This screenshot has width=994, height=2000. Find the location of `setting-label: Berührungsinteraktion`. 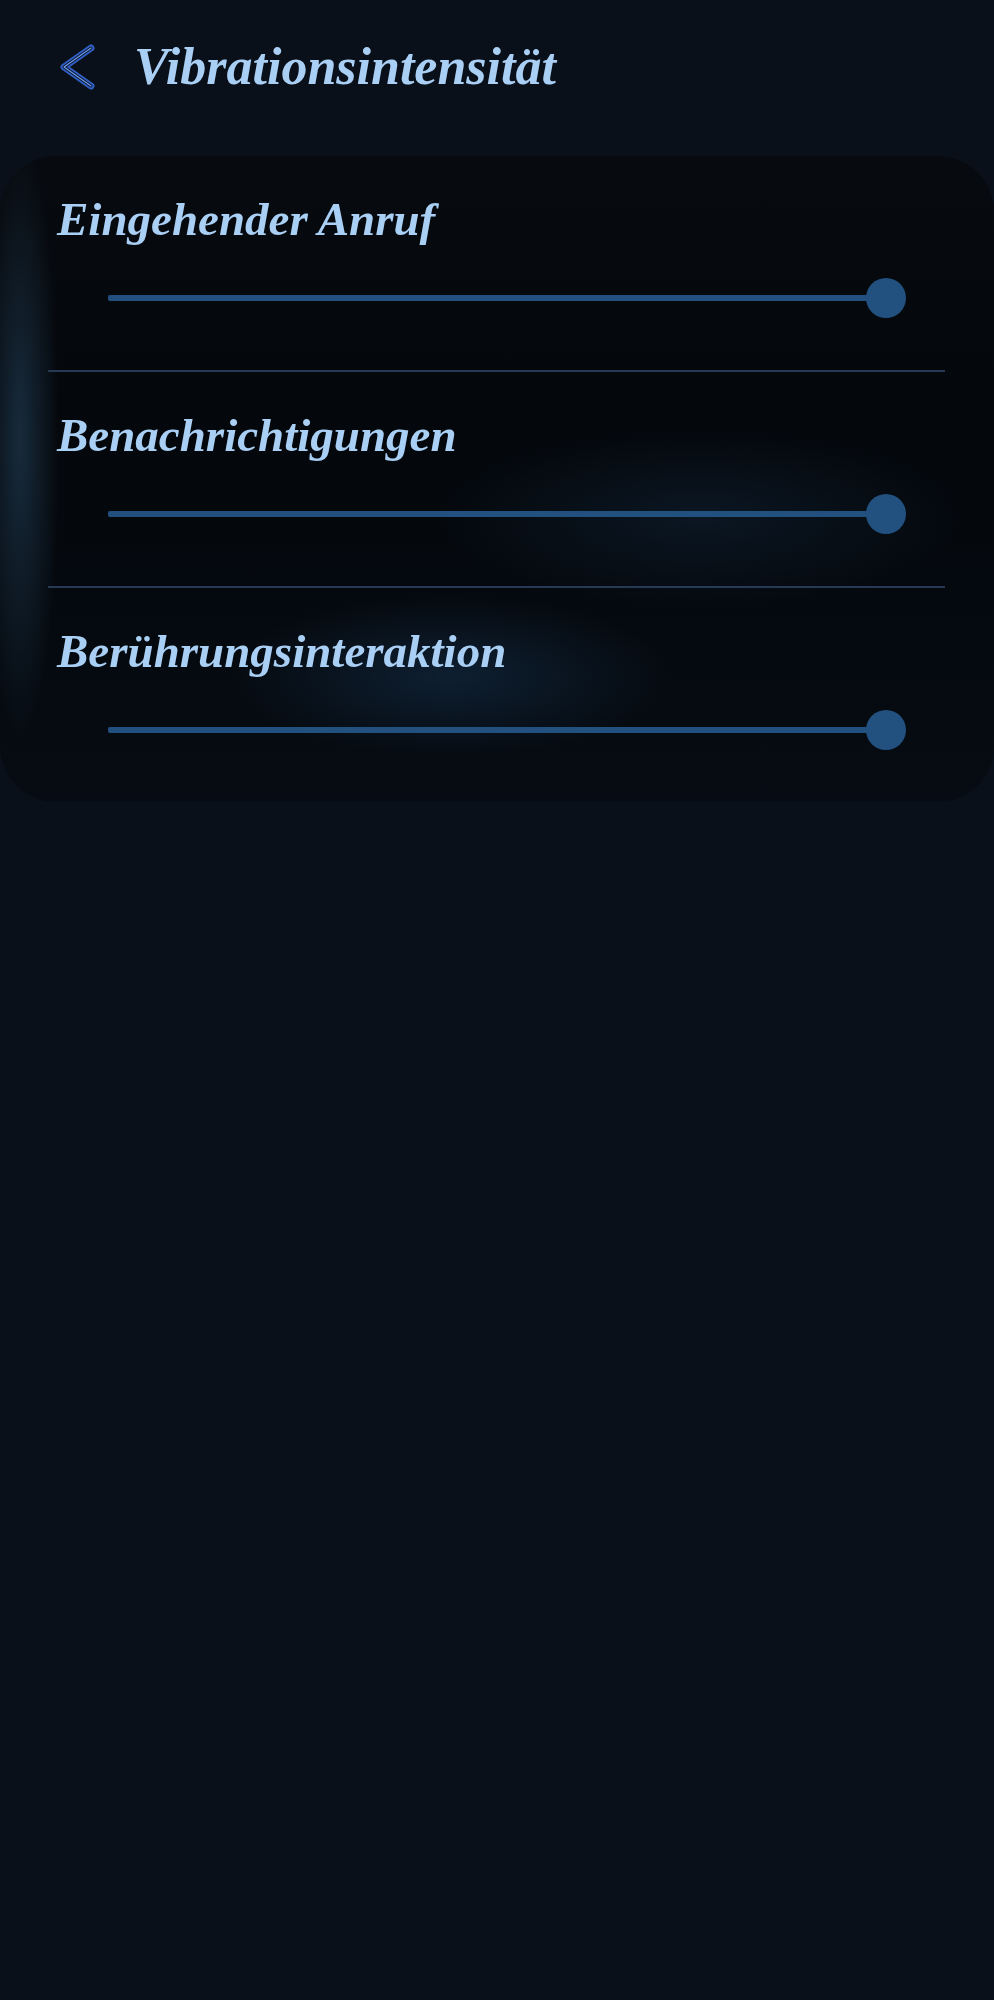

setting-label: Berührungsinteraktion is located at coordinates (282, 651).